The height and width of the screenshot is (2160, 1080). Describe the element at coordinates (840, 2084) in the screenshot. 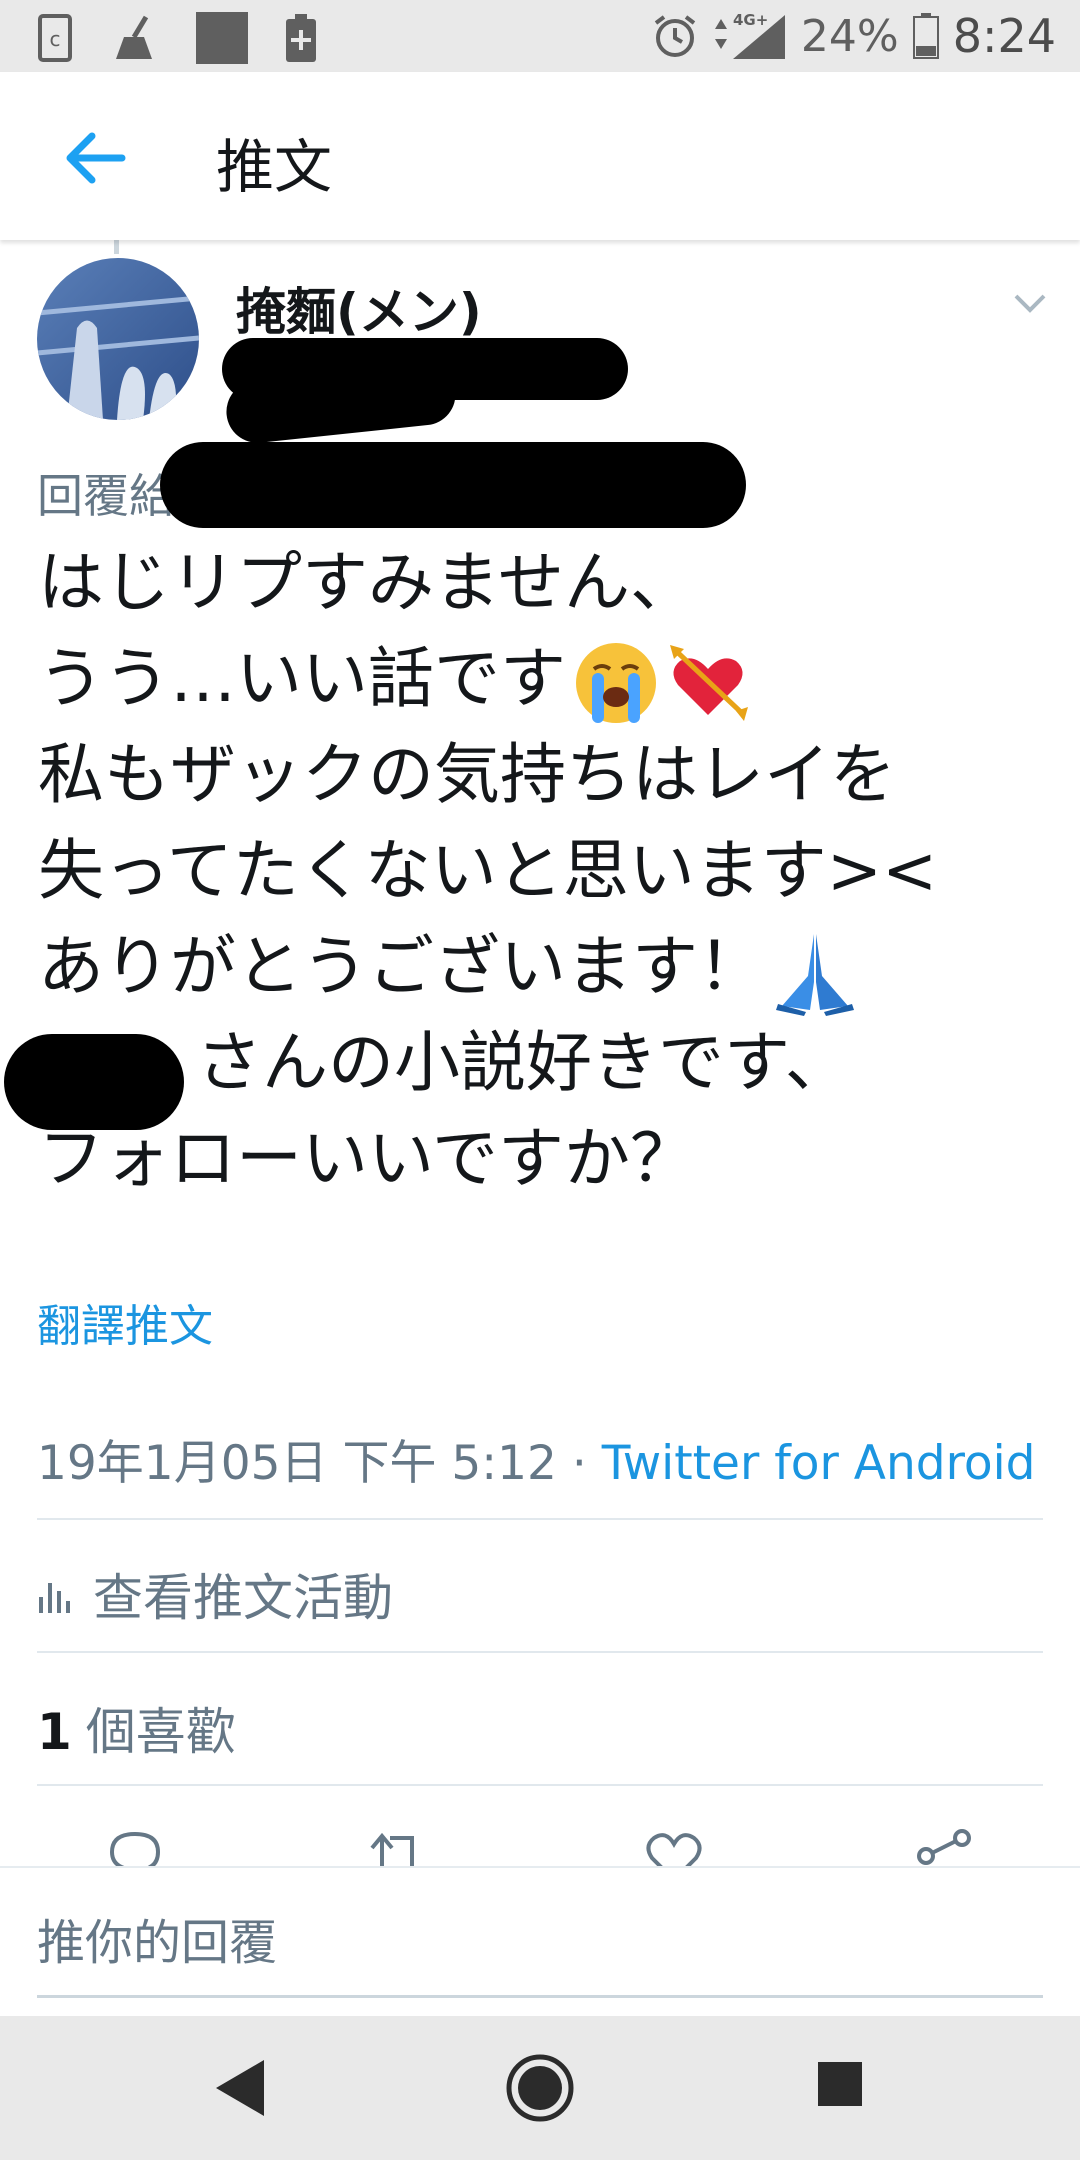

I see `recents-nav-icon` at that location.